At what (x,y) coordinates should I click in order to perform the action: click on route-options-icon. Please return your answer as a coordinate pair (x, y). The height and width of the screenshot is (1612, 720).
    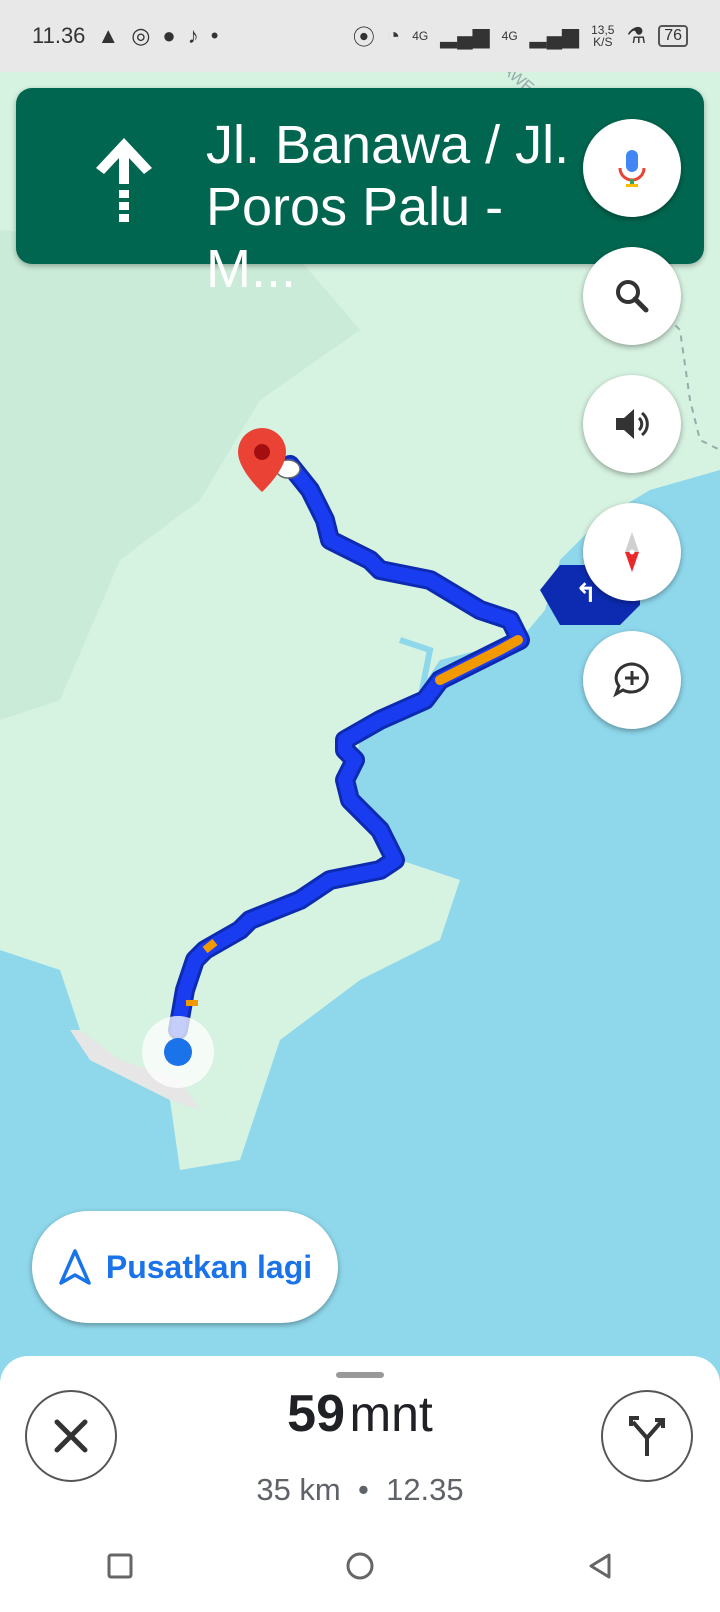
    Looking at the image, I should click on (647, 1436).